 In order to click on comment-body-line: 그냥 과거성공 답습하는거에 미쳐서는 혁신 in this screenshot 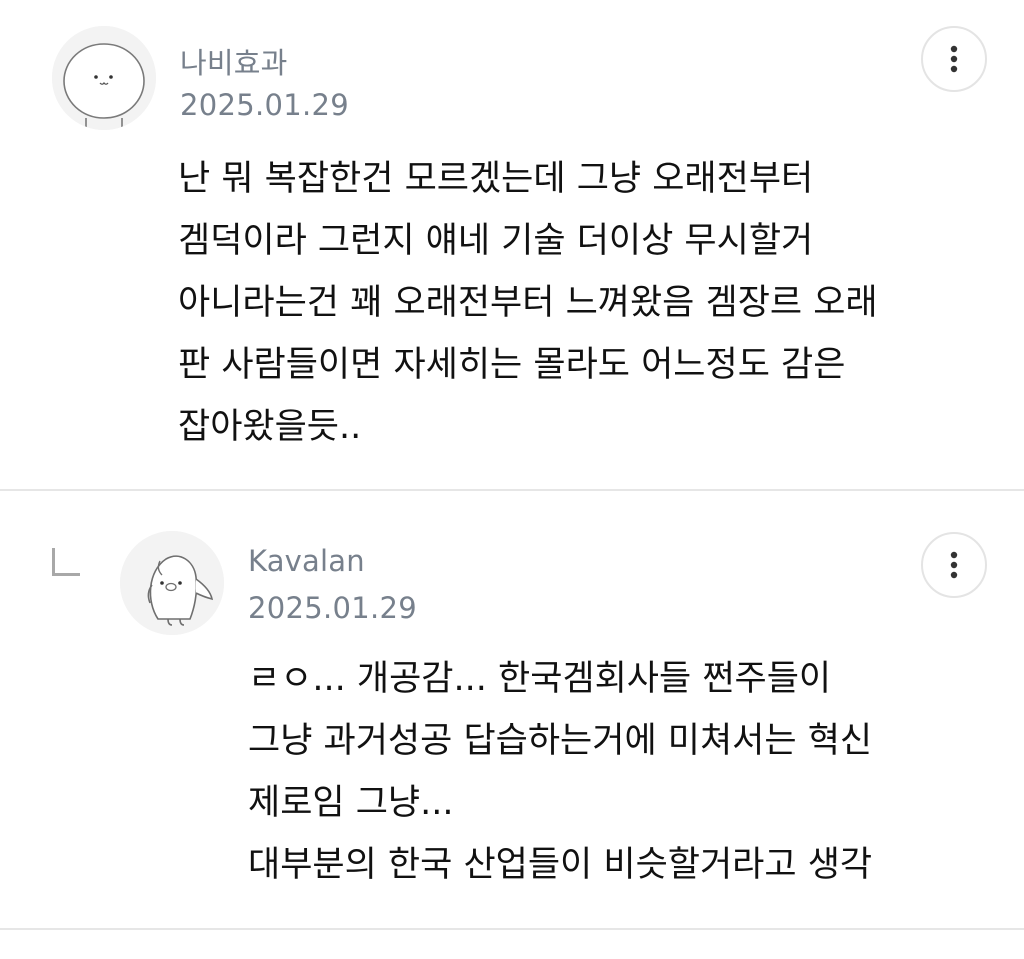, I will do `click(560, 741)`.